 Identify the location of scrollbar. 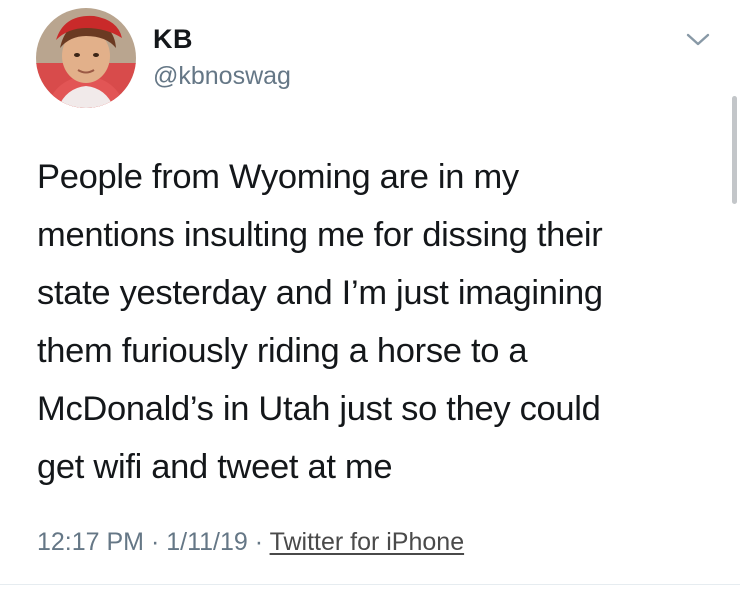
(734, 150).